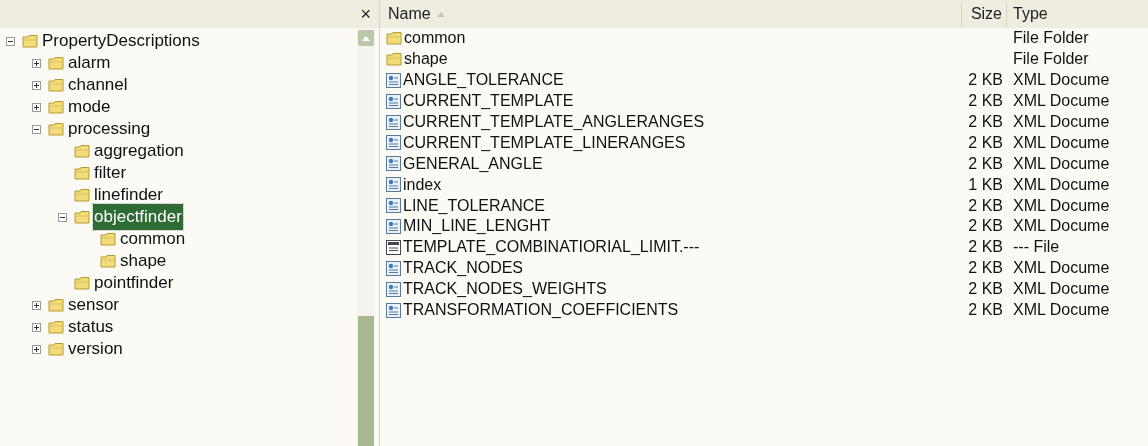 The width and height of the screenshot is (1148, 446). I want to click on scrollbar-thumb, so click(366, 381).